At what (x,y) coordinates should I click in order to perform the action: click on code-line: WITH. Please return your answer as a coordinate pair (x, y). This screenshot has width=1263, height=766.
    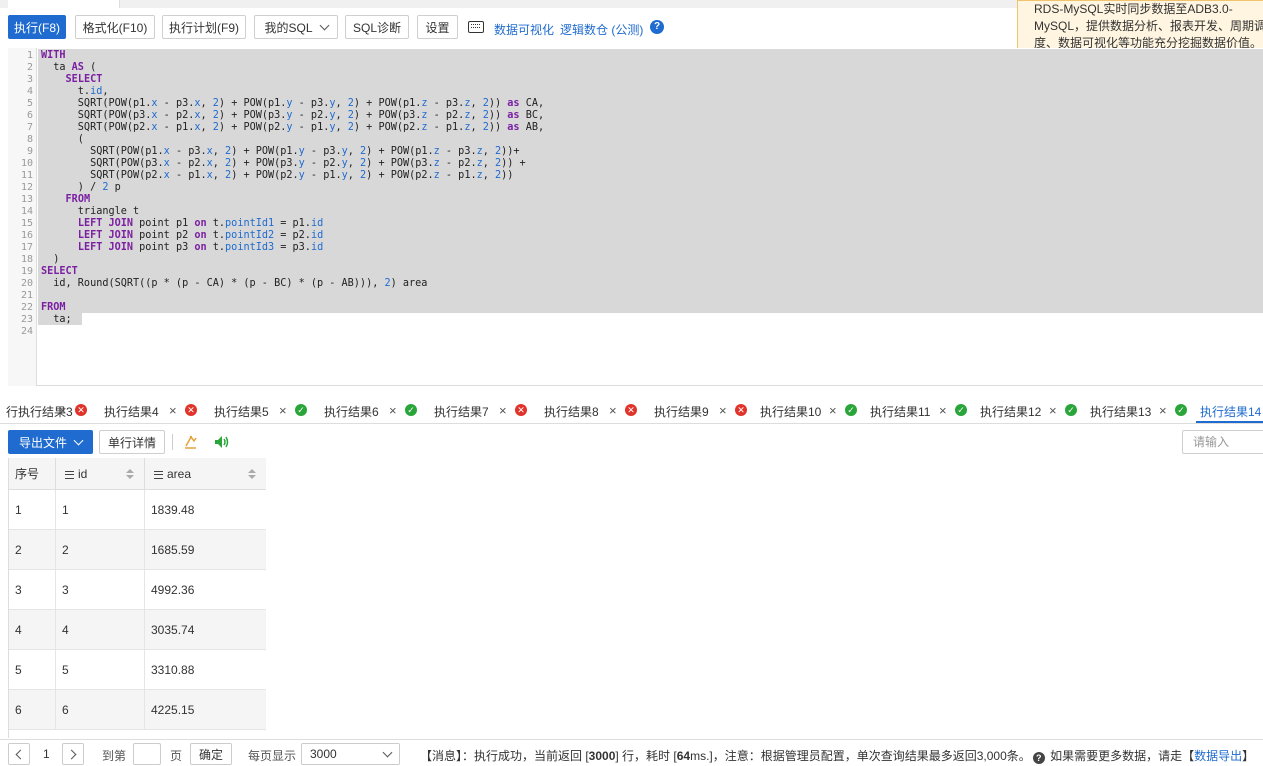
    Looking at the image, I should click on (53, 56).